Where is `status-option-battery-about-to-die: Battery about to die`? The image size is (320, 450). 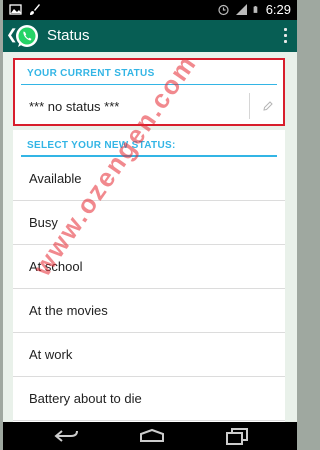 status-option-battery-about-to-die: Battery about to die is located at coordinates (149, 399).